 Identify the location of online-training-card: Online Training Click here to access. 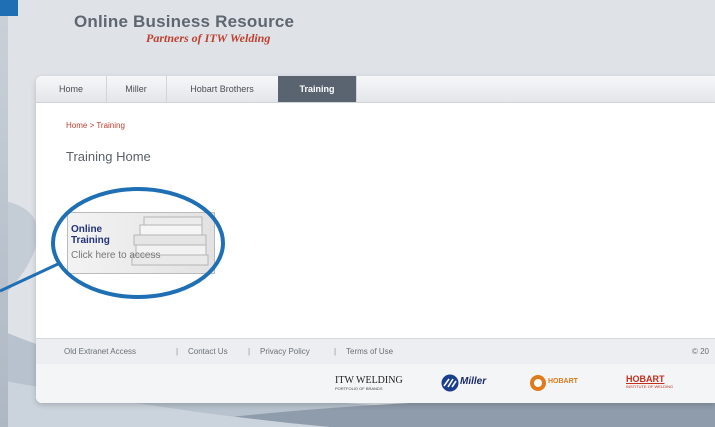
(141, 243).